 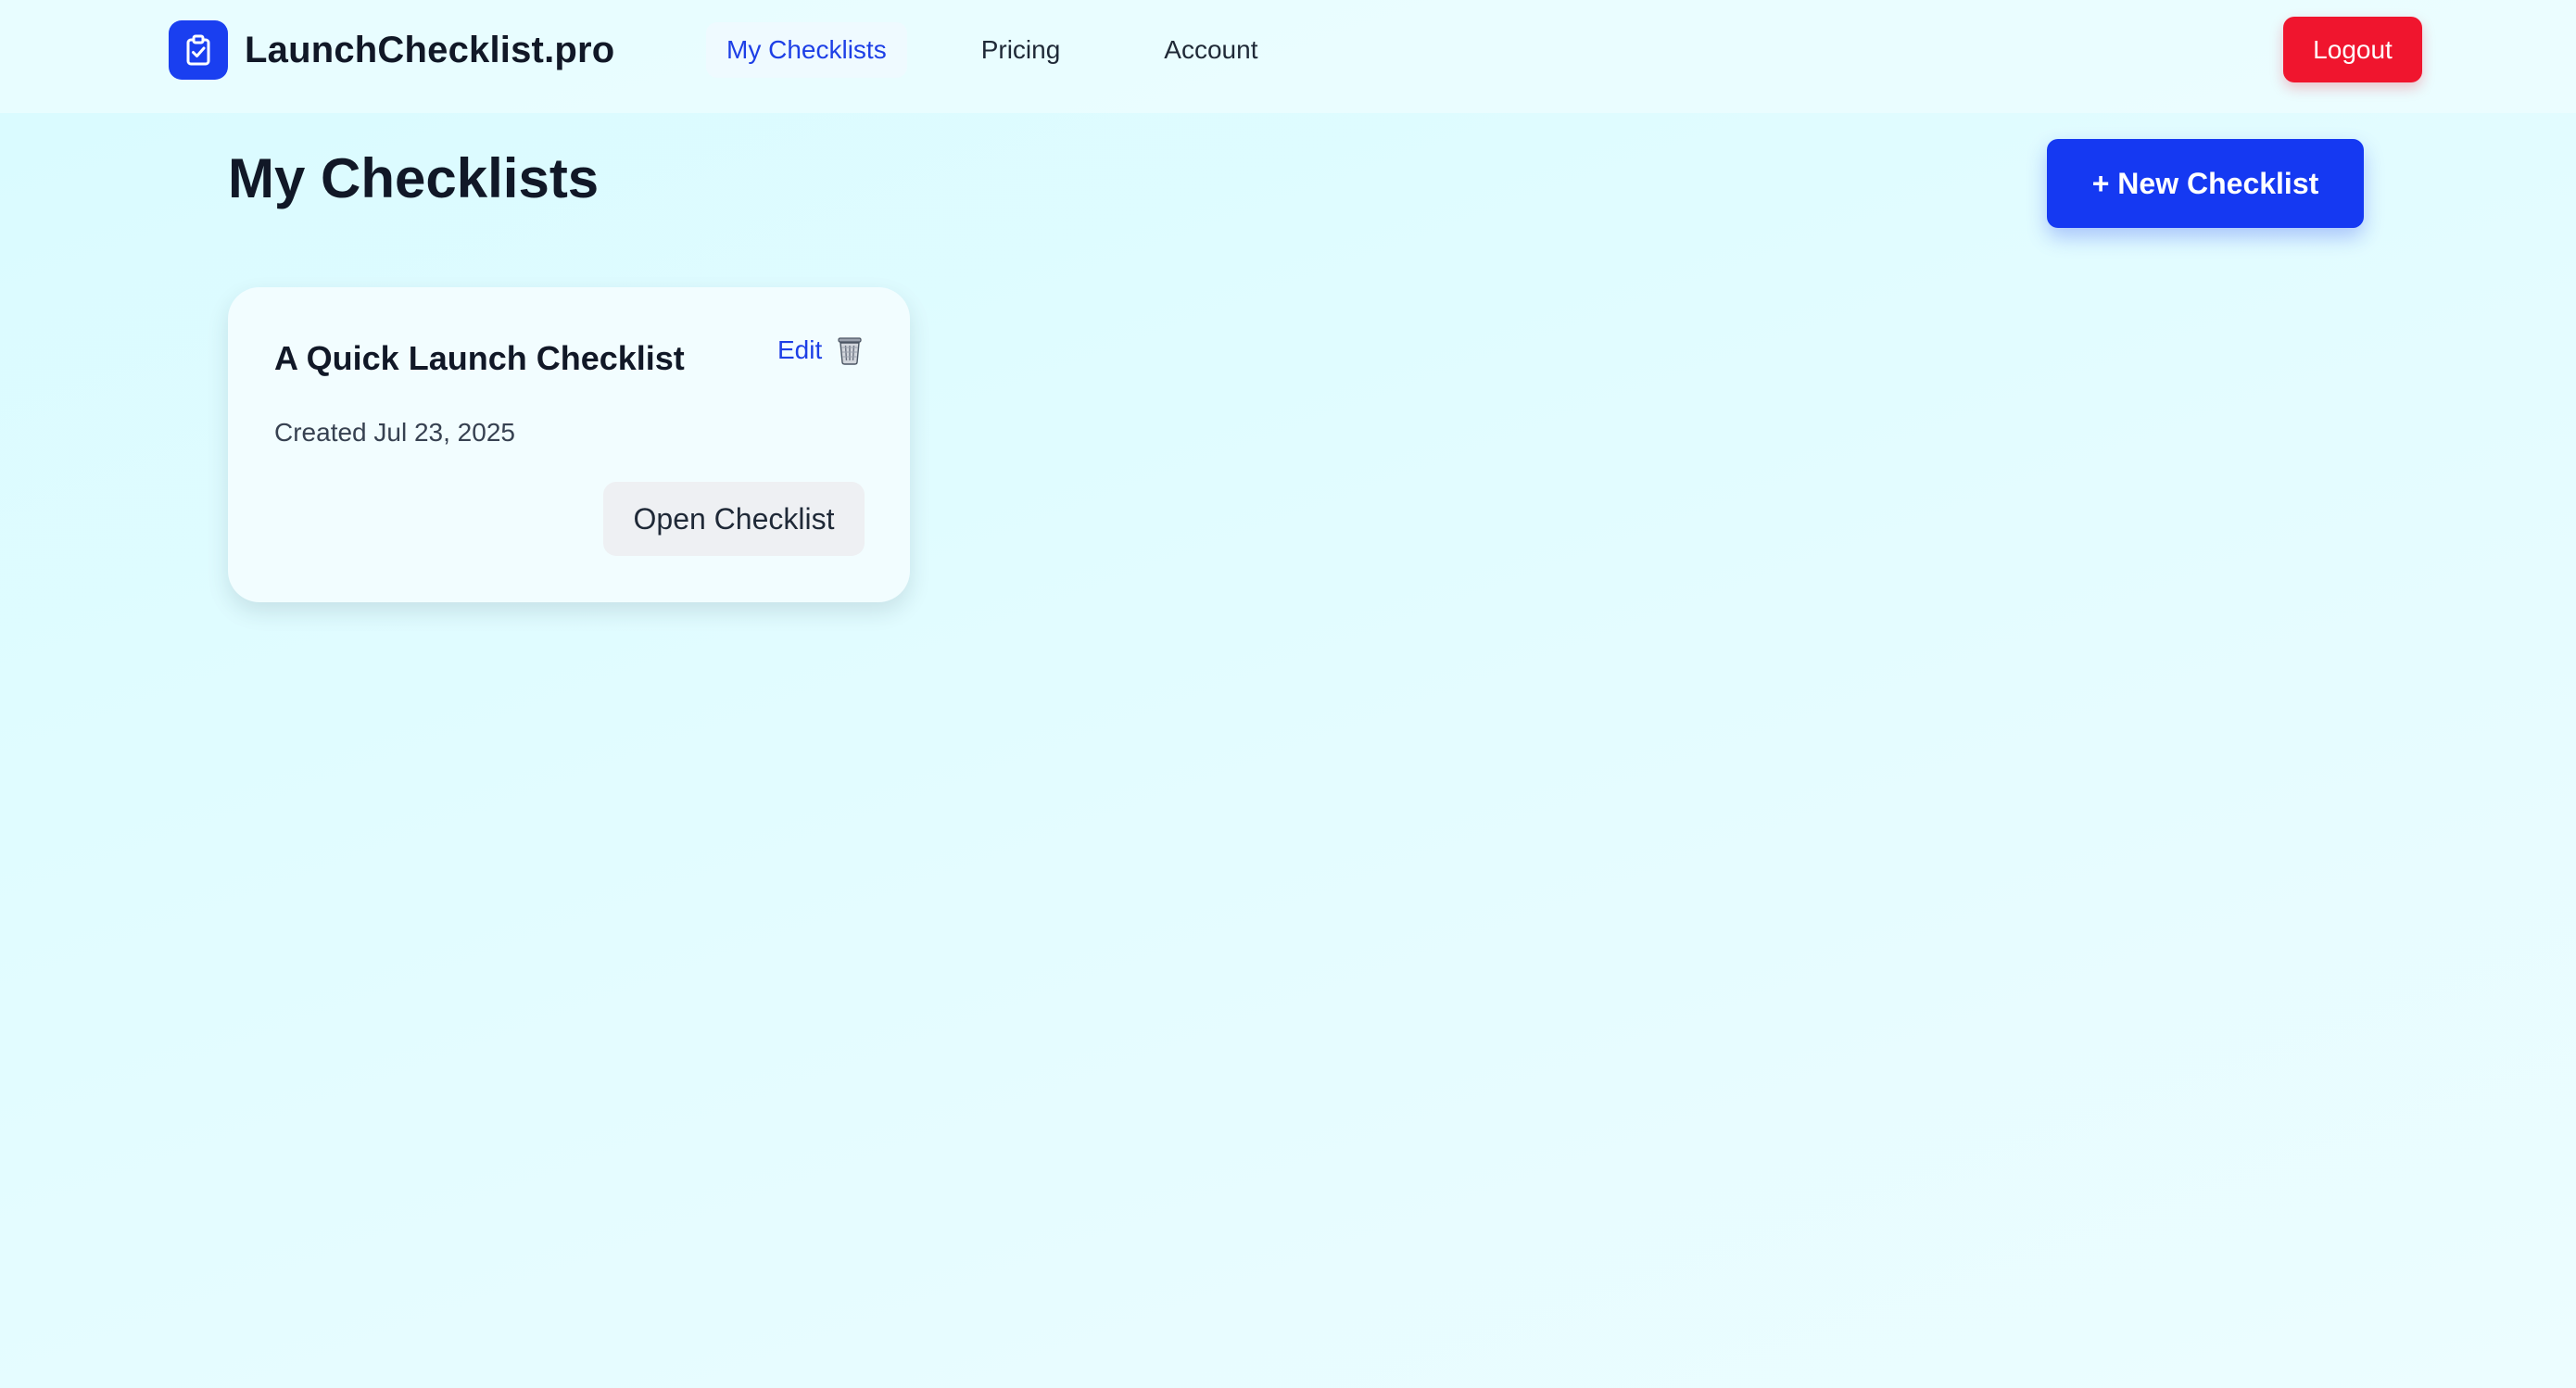 What do you see at coordinates (430, 49) in the screenshot?
I see `brand-name: LaunchChecklist.pro` at bounding box center [430, 49].